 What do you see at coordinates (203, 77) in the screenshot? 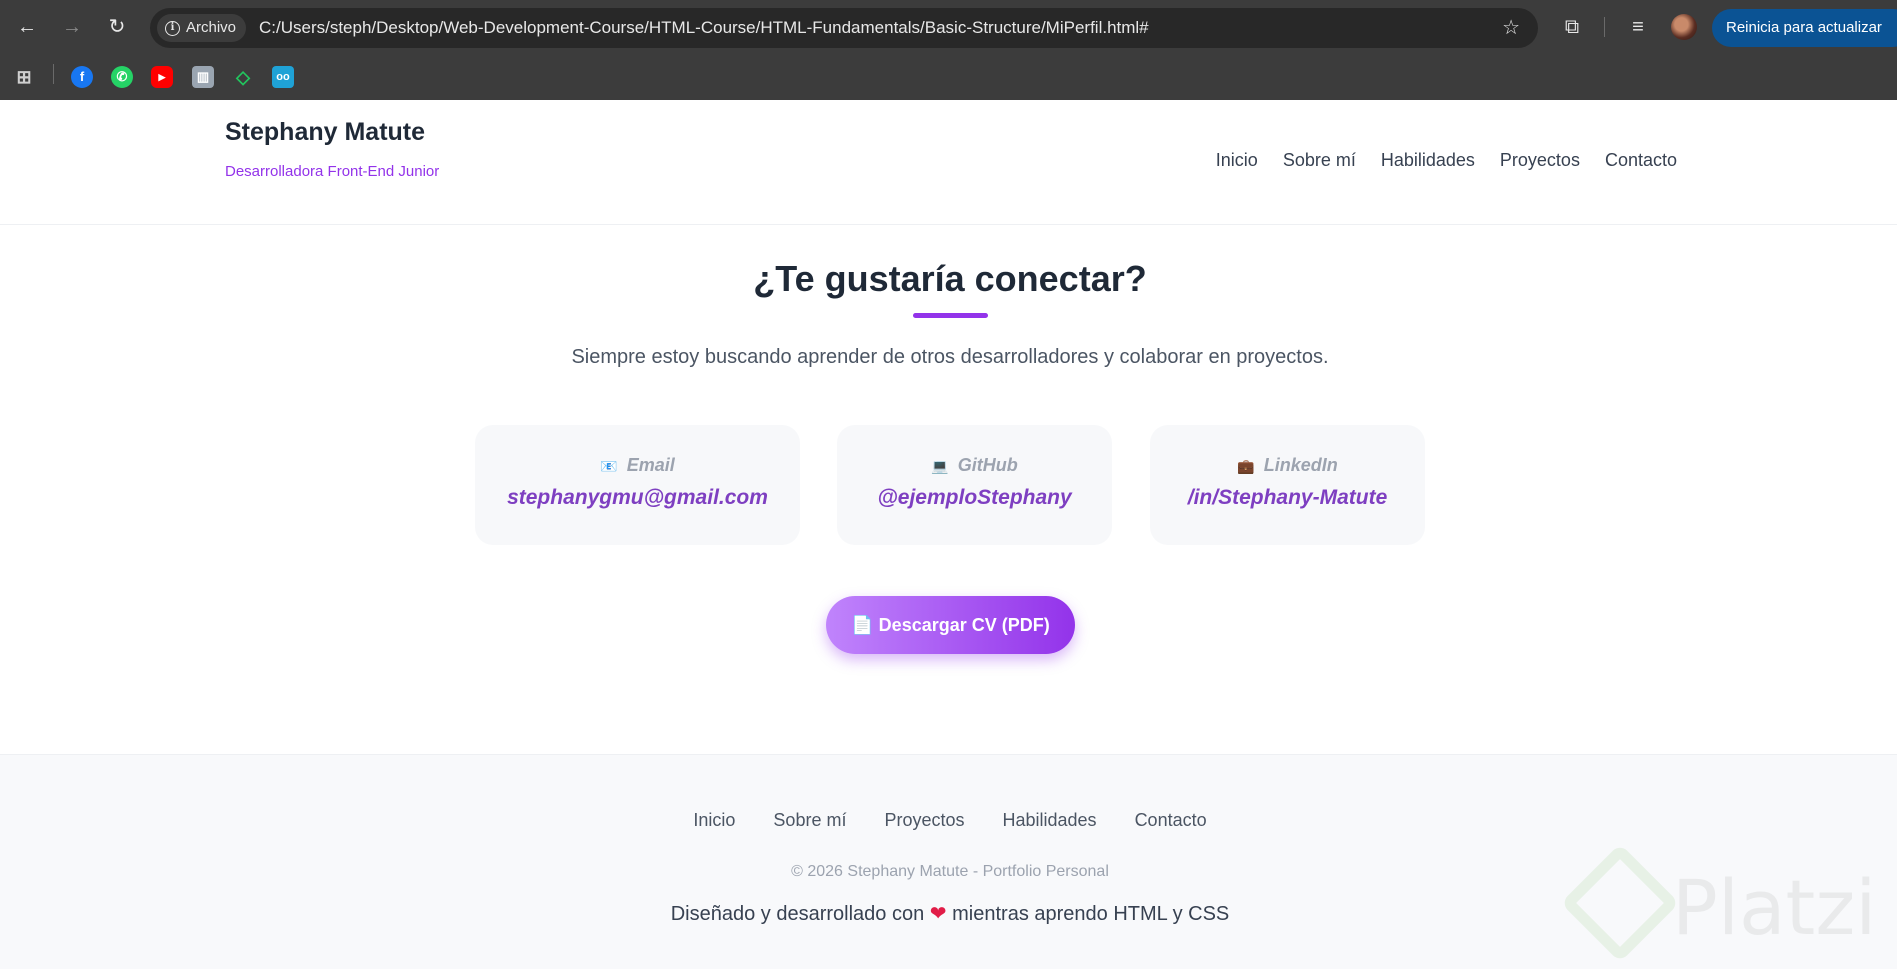
I see `library-bookmark-icon: ▥` at bounding box center [203, 77].